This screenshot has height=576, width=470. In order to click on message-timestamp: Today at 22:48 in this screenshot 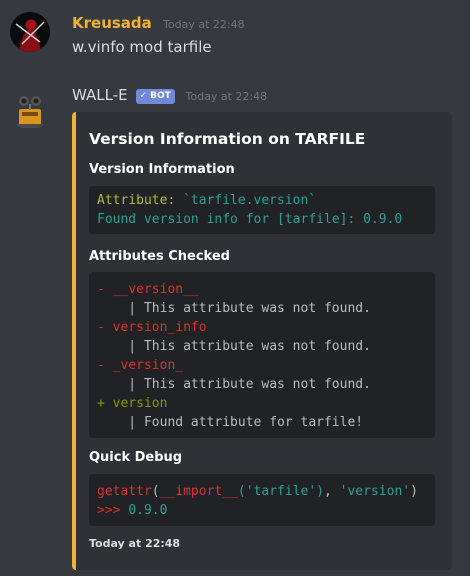, I will do `click(204, 24)`.